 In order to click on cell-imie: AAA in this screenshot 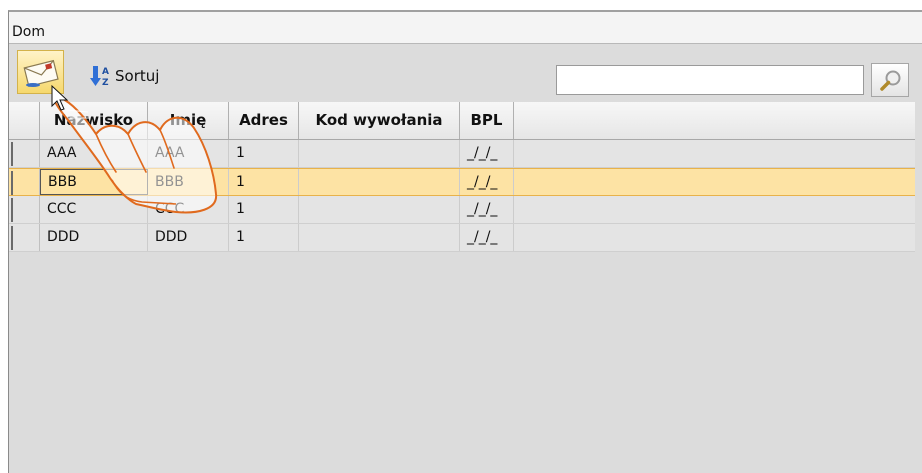, I will do `click(188, 153)`.